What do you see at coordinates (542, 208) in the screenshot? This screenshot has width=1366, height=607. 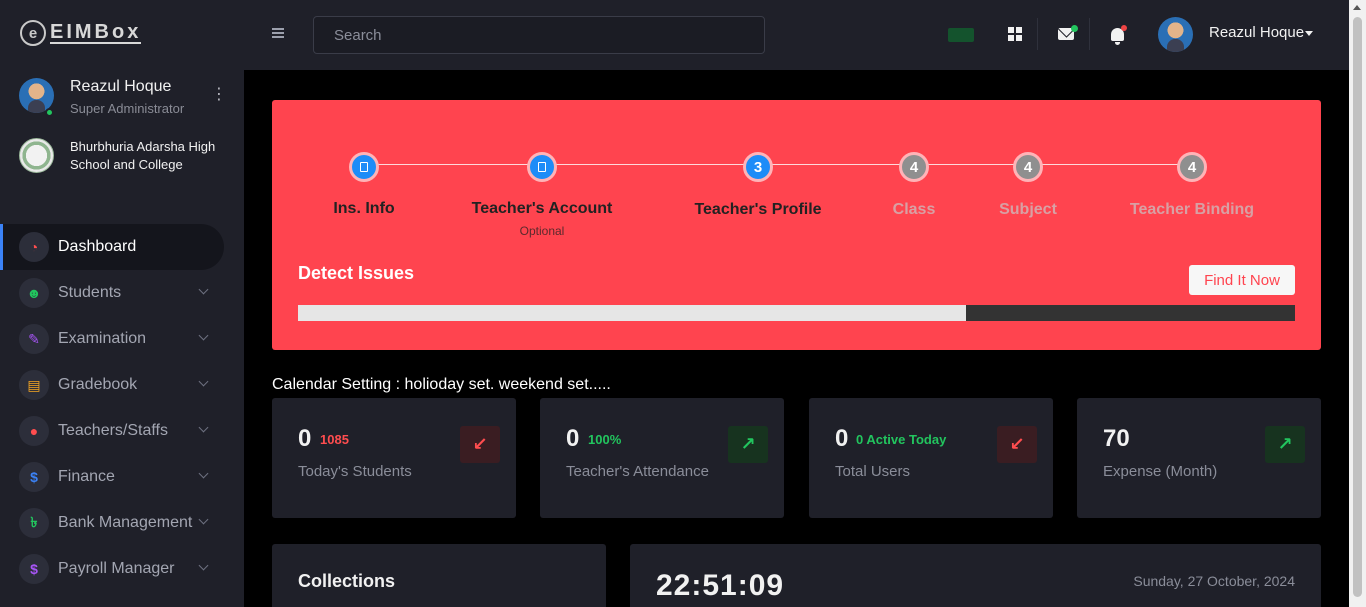 I see `step-label: Teacher's Account` at bounding box center [542, 208].